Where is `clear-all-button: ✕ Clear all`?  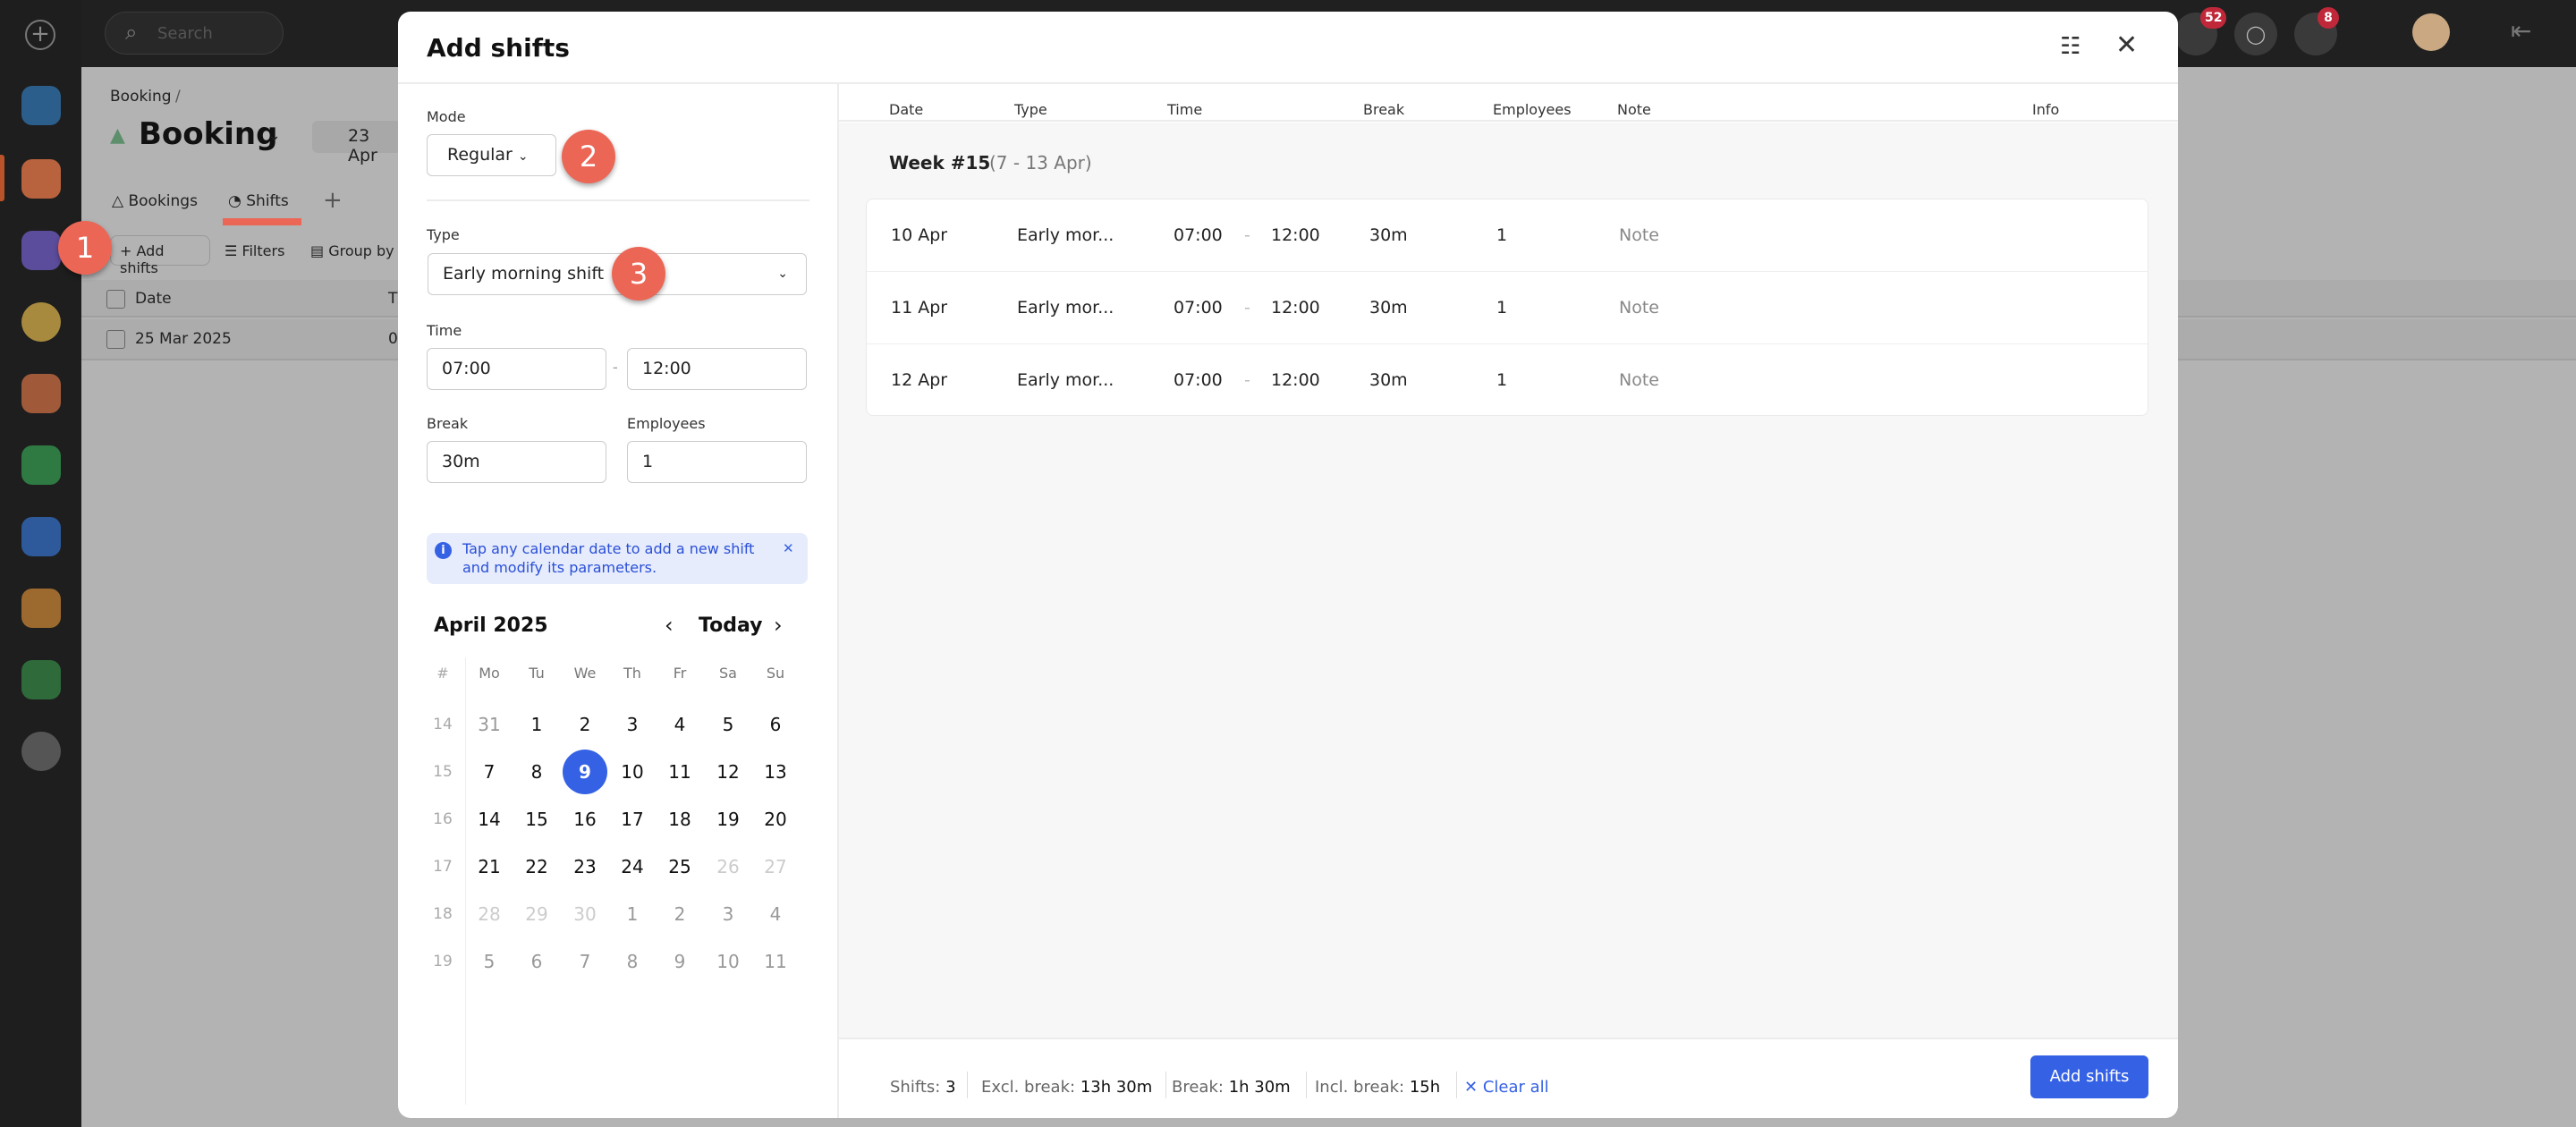
clear-all-button: ✕ Clear all is located at coordinates (1506, 1087).